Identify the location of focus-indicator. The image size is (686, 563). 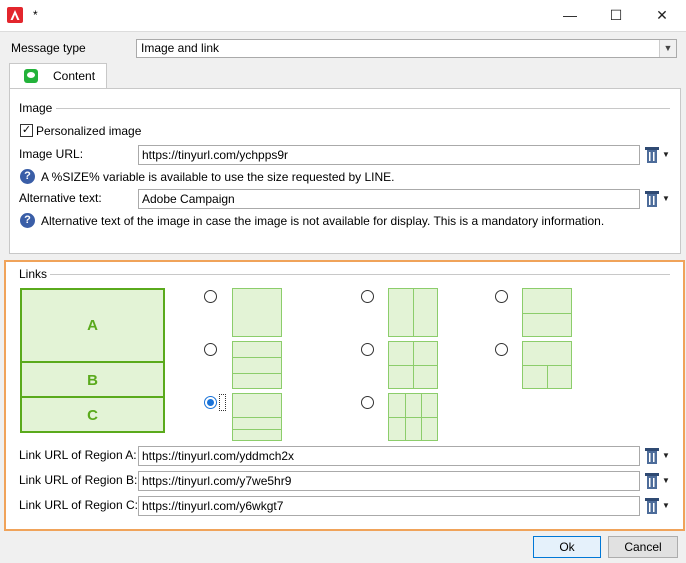
(222, 402).